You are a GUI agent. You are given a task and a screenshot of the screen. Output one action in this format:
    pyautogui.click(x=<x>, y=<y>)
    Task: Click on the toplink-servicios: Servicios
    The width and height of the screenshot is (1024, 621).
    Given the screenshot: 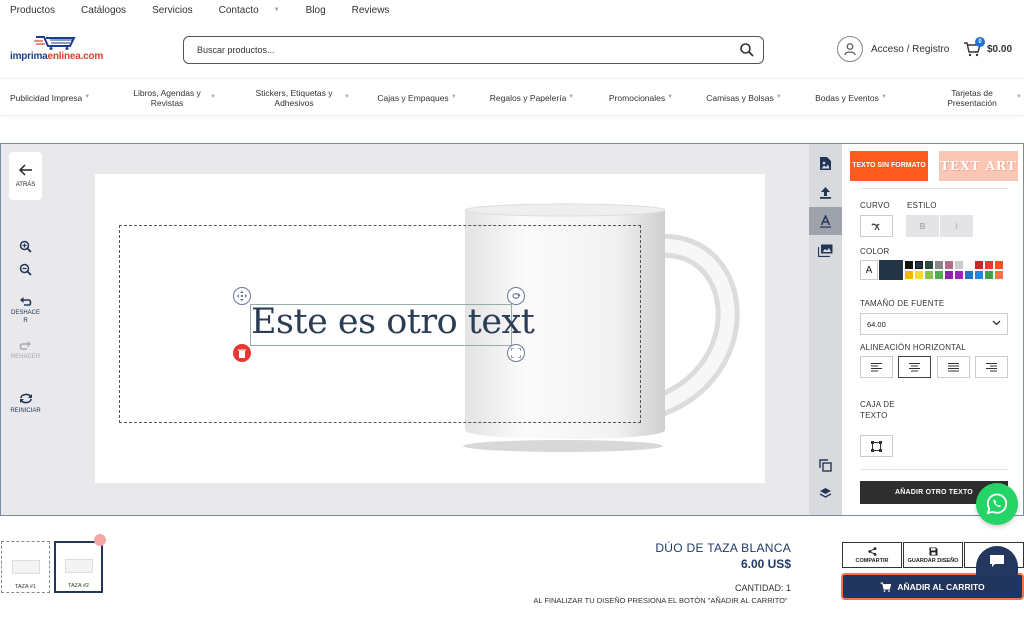 What is the action you would take?
    pyautogui.click(x=179, y=10)
    